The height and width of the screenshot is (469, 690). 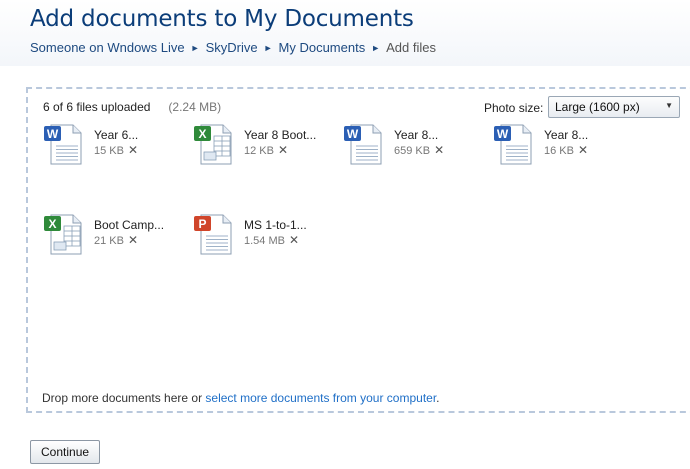 I want to click on upload-total-size: (2.24 MB), so click(x=195, y=107).